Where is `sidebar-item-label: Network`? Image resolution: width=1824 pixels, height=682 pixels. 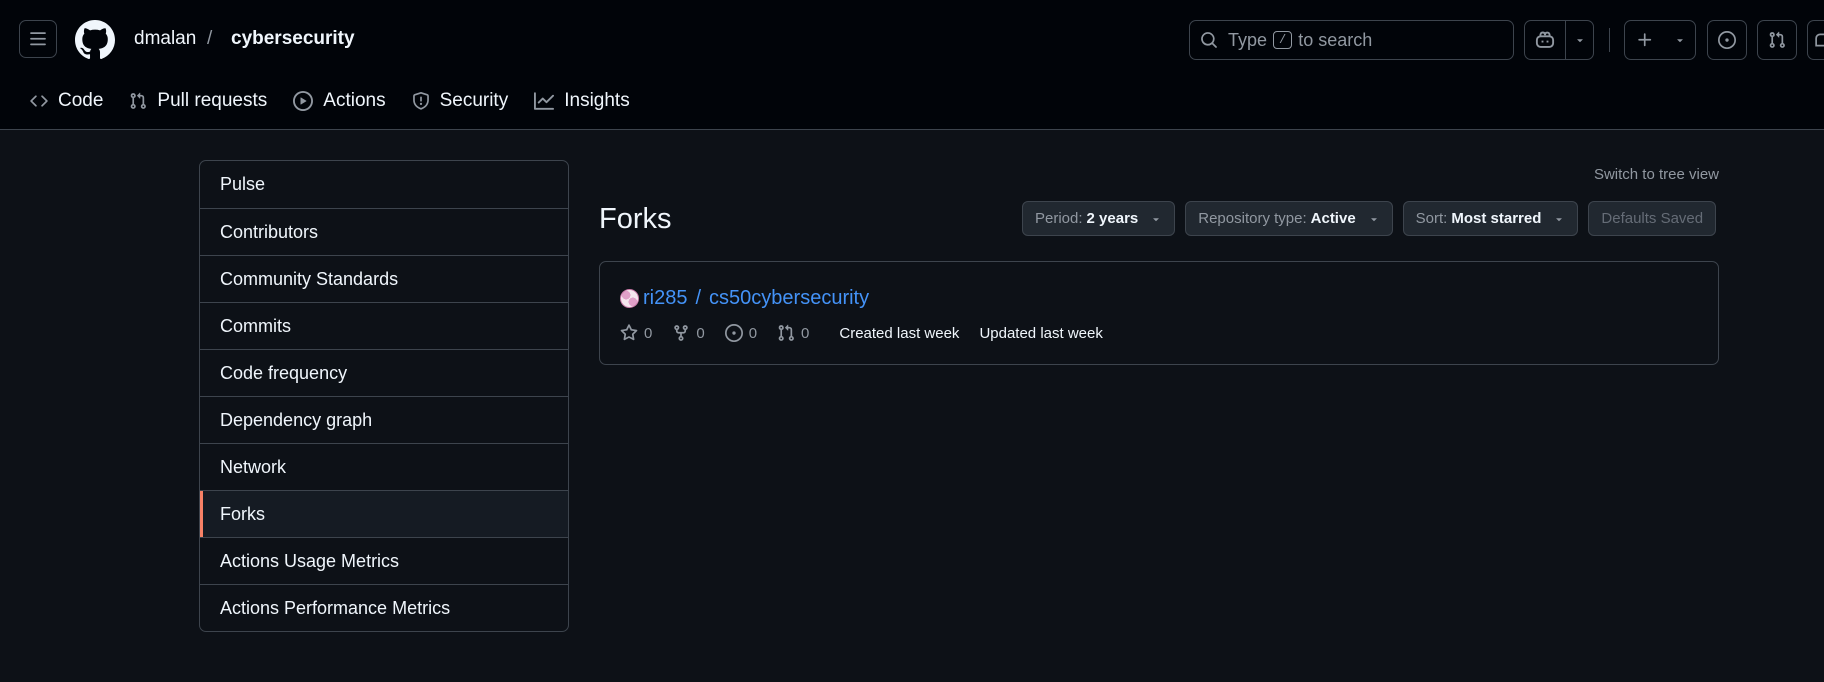 sidebar-item-label: Network is located at coordinates (253, 466).